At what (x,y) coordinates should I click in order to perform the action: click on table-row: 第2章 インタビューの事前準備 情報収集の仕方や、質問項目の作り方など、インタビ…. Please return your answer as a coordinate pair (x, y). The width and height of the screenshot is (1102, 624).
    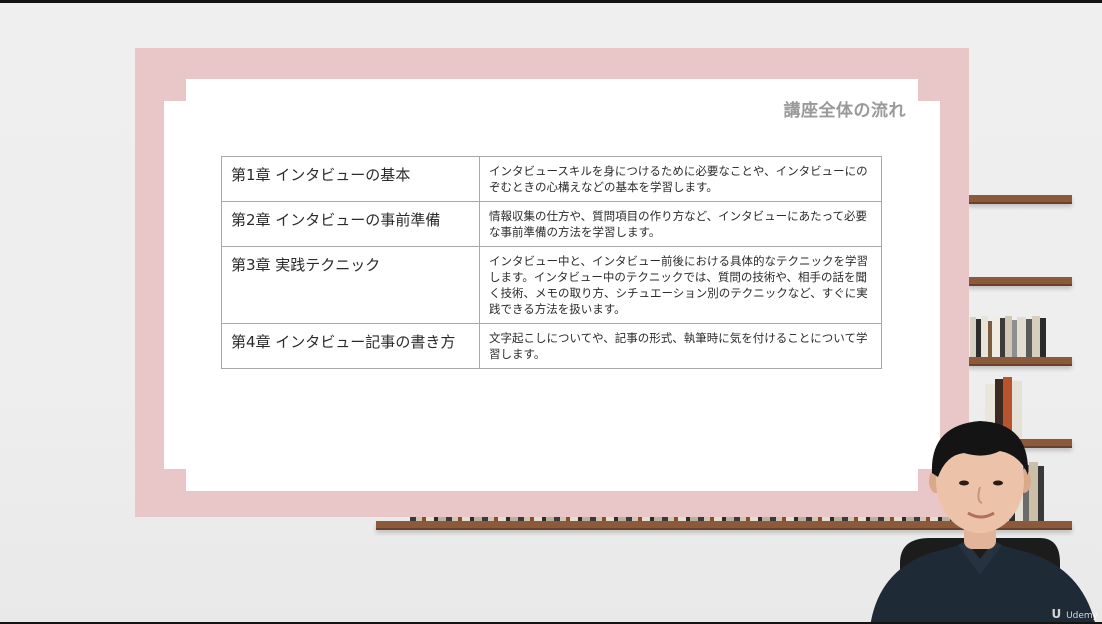
    Looking at the image, I should click on (551, 224).